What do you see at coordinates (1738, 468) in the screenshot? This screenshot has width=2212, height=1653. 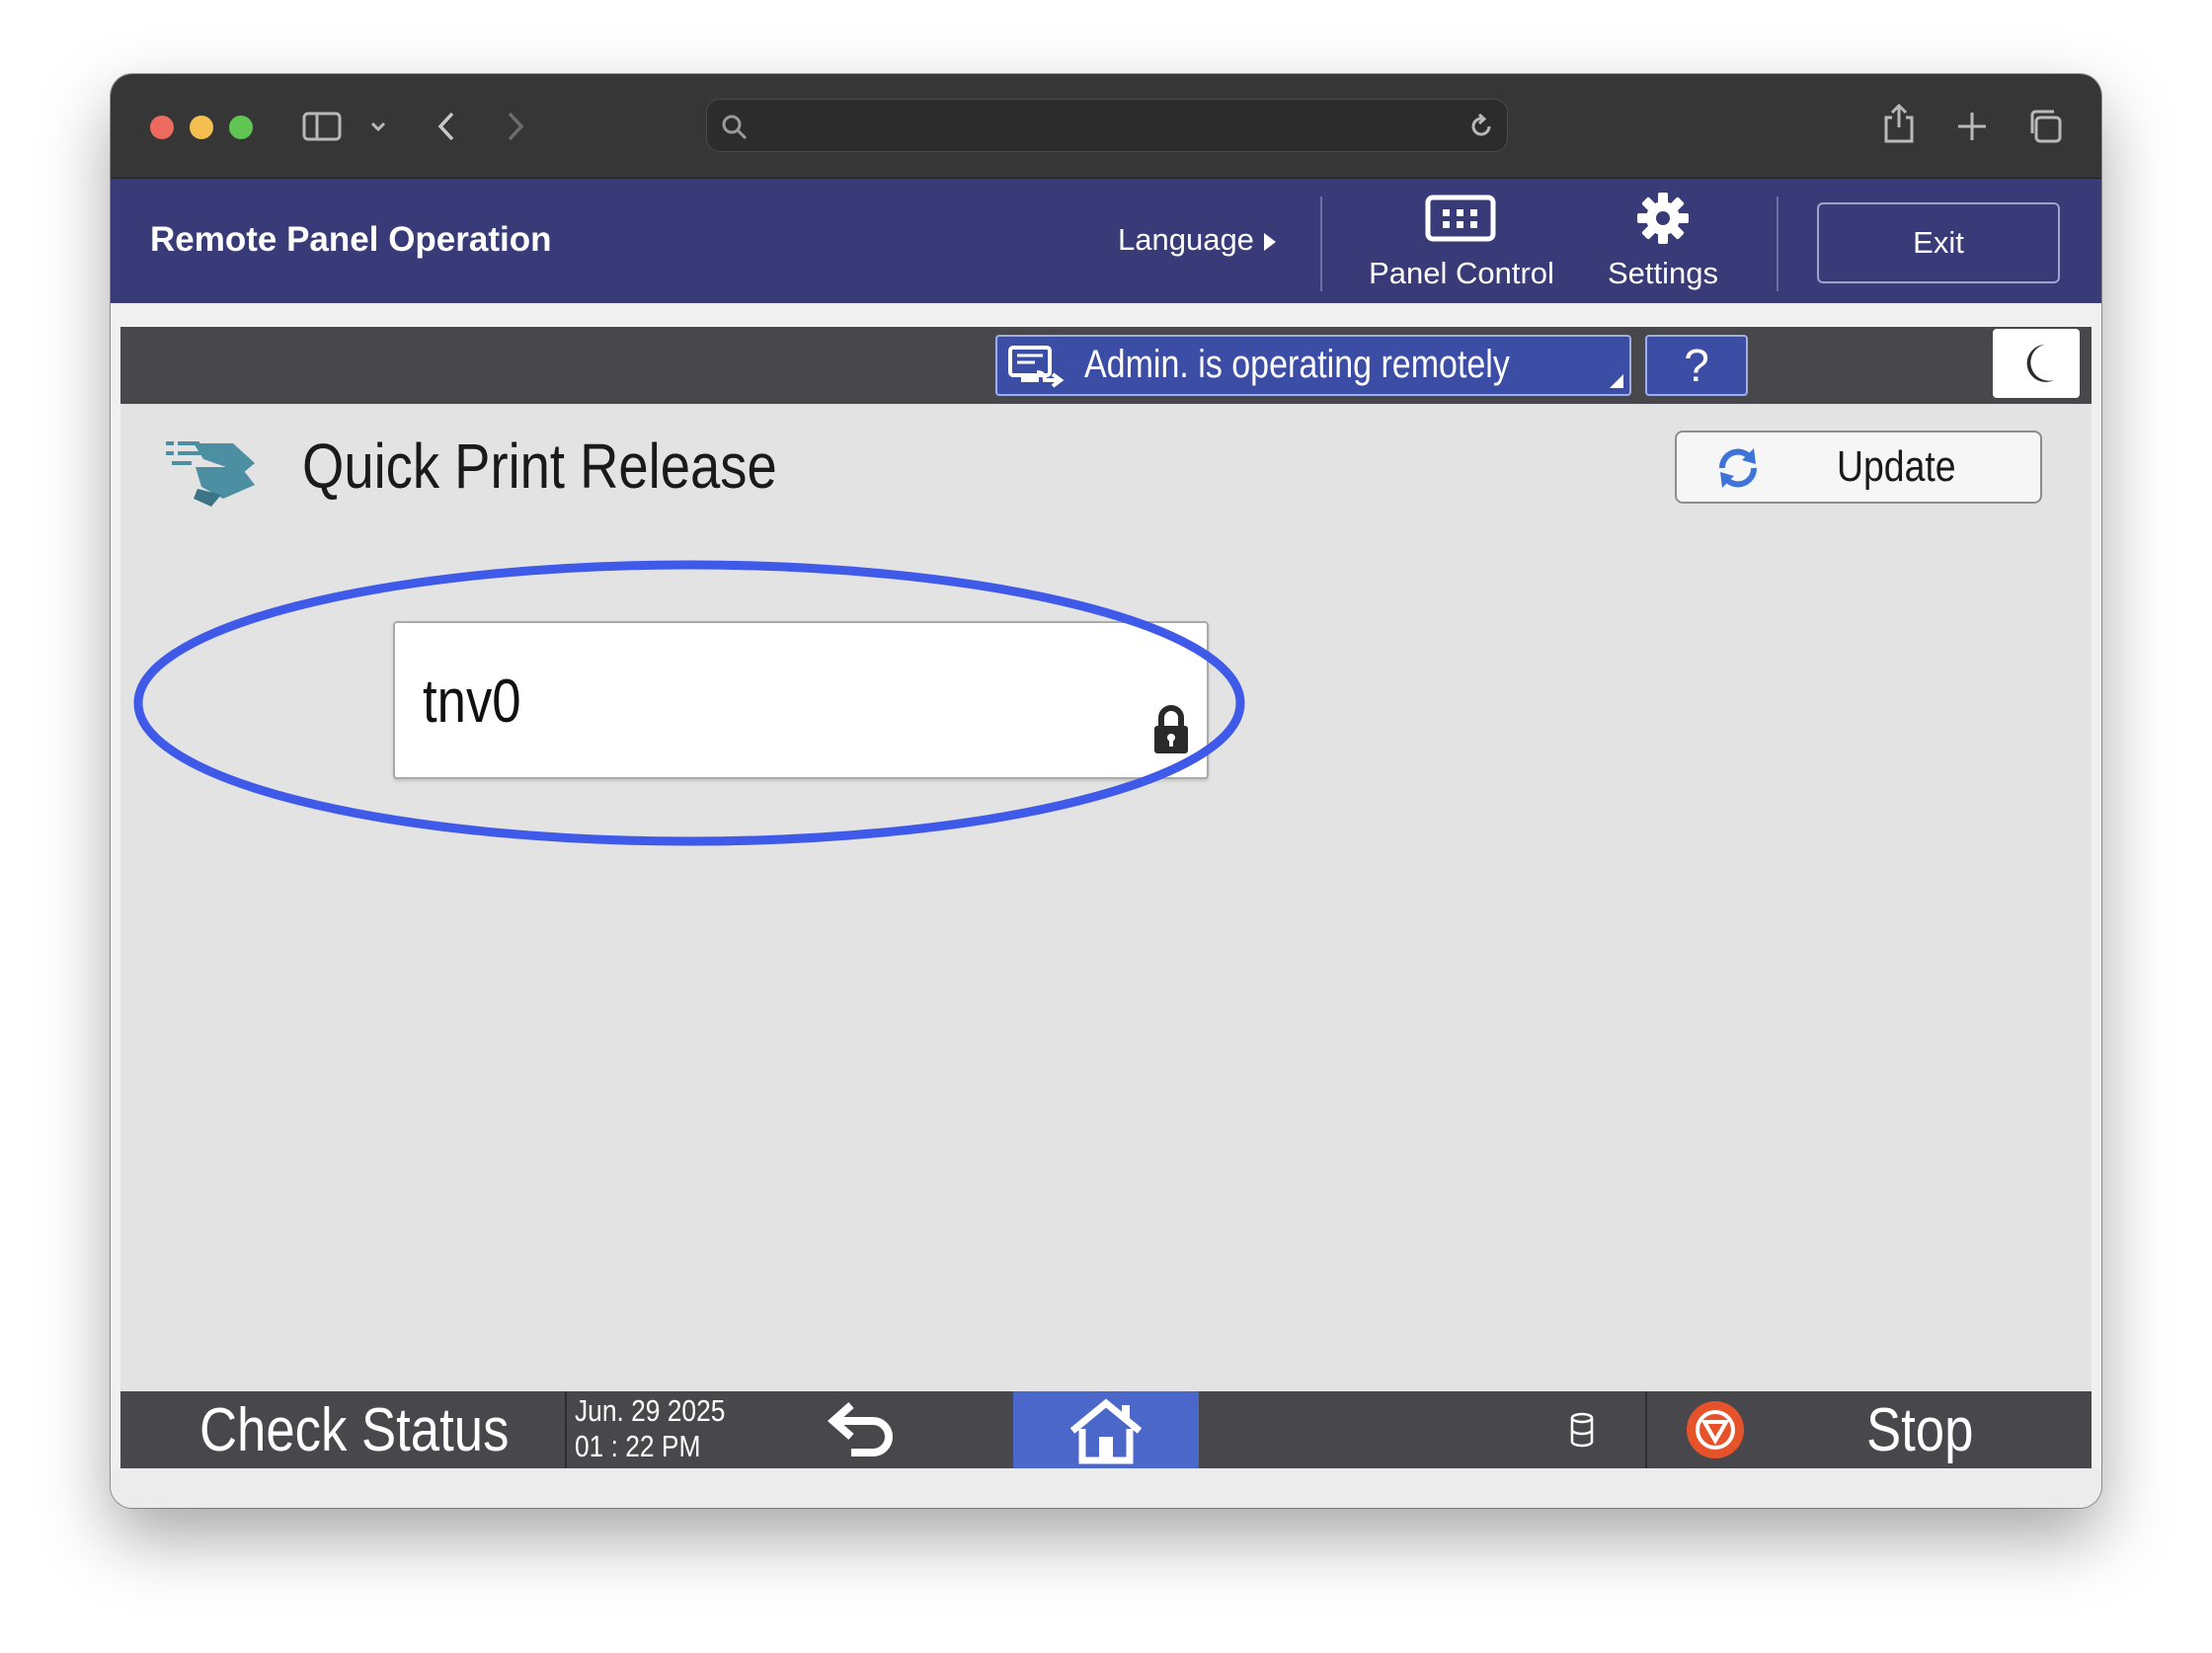 I see `refresh-icon` at bounding box center [1738, 468].